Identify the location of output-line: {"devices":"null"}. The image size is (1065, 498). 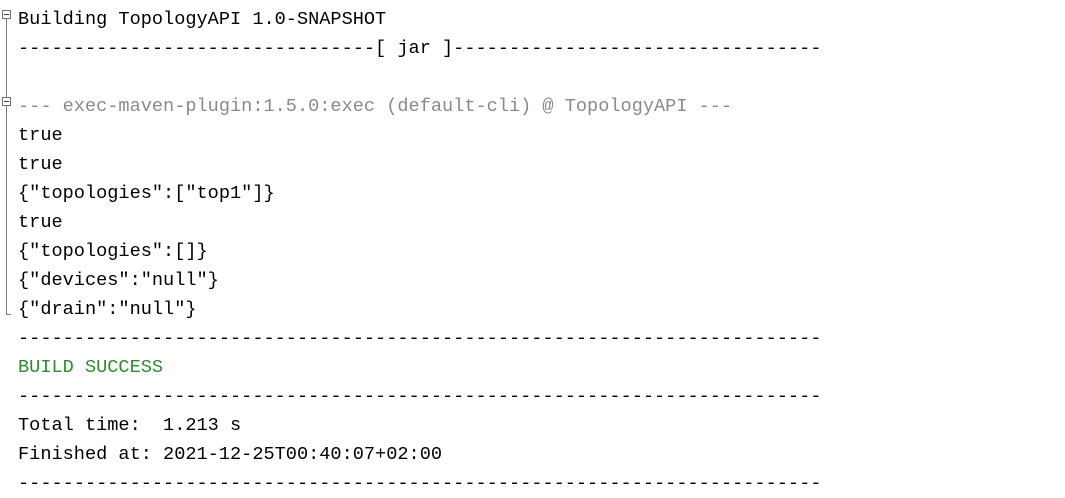
(118, 280).